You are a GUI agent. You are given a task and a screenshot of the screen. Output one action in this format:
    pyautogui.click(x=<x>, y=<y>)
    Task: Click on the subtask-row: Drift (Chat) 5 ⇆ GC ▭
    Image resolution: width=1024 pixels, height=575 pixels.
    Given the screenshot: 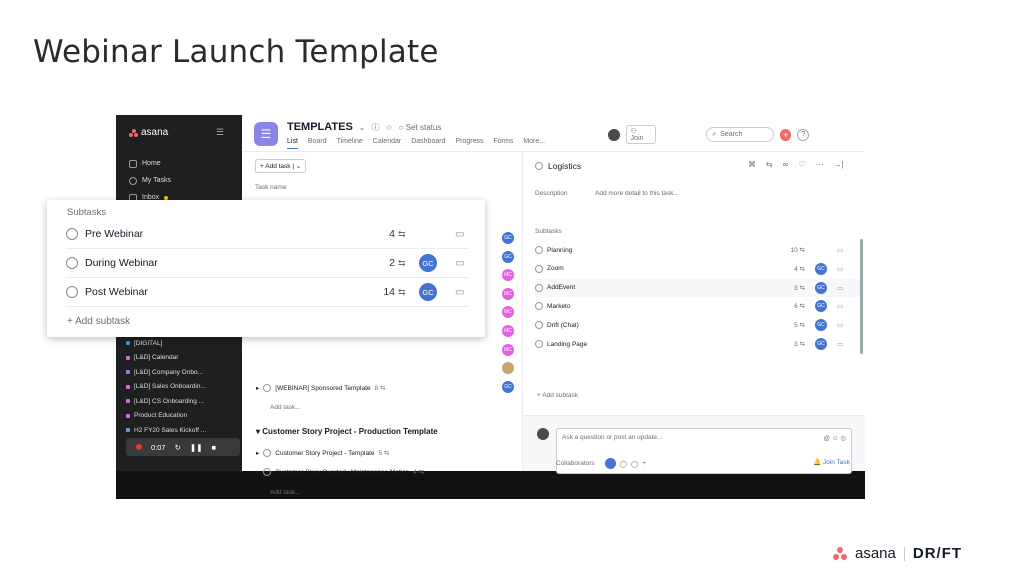 What is the action you would take?
    pyautogui.click(x=697, y=325)
    